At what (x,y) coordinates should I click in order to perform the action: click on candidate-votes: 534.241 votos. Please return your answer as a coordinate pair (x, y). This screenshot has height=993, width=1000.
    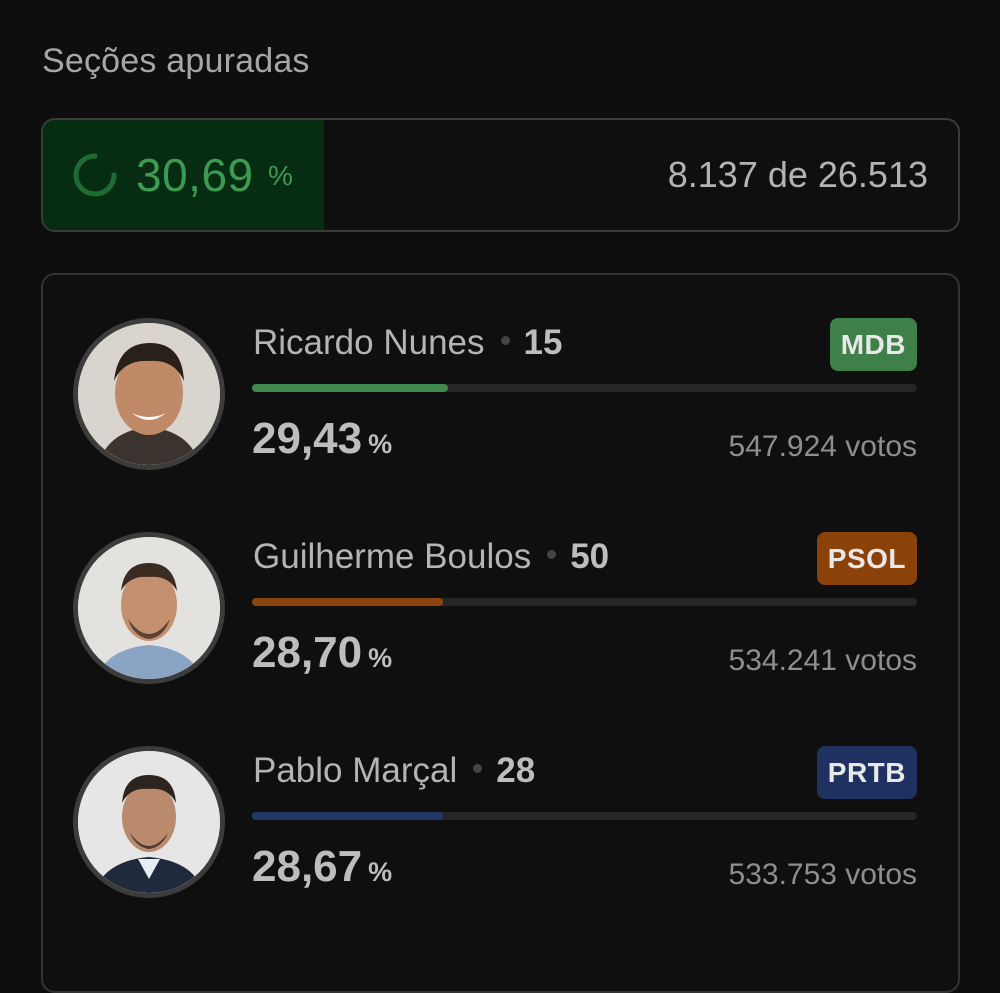
    Looking at the image, I should click on (822, 660).